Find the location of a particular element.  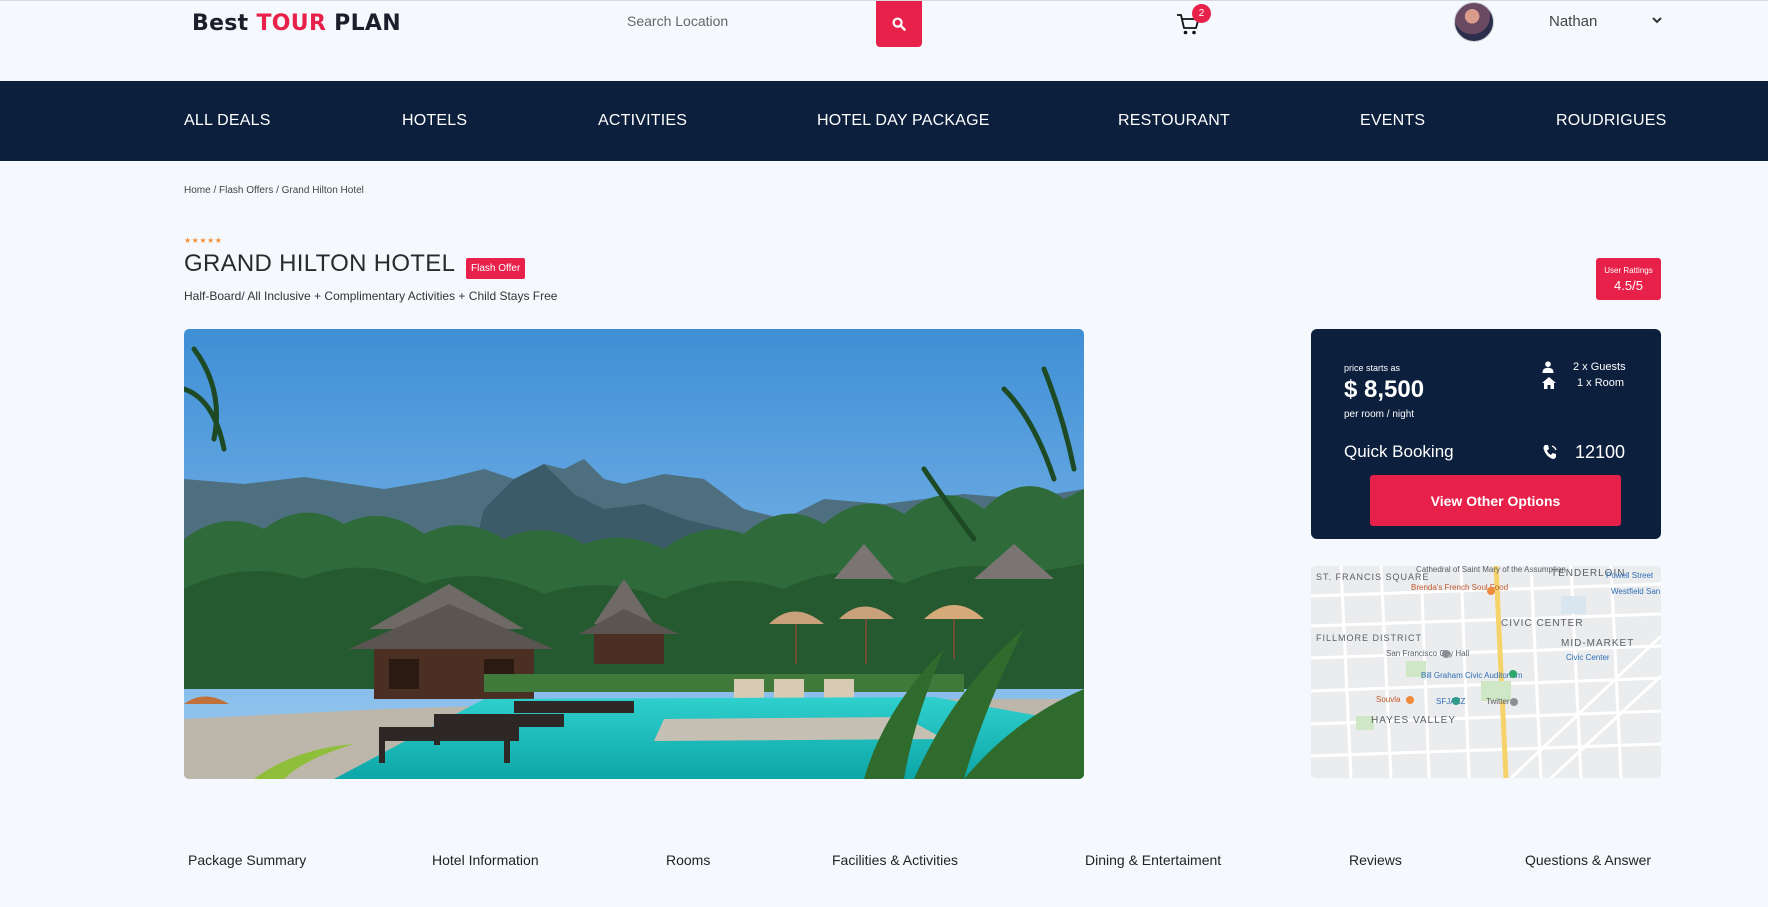

tab-facilities-activities: Facilities & Activities is located at coordinates (895, 860).